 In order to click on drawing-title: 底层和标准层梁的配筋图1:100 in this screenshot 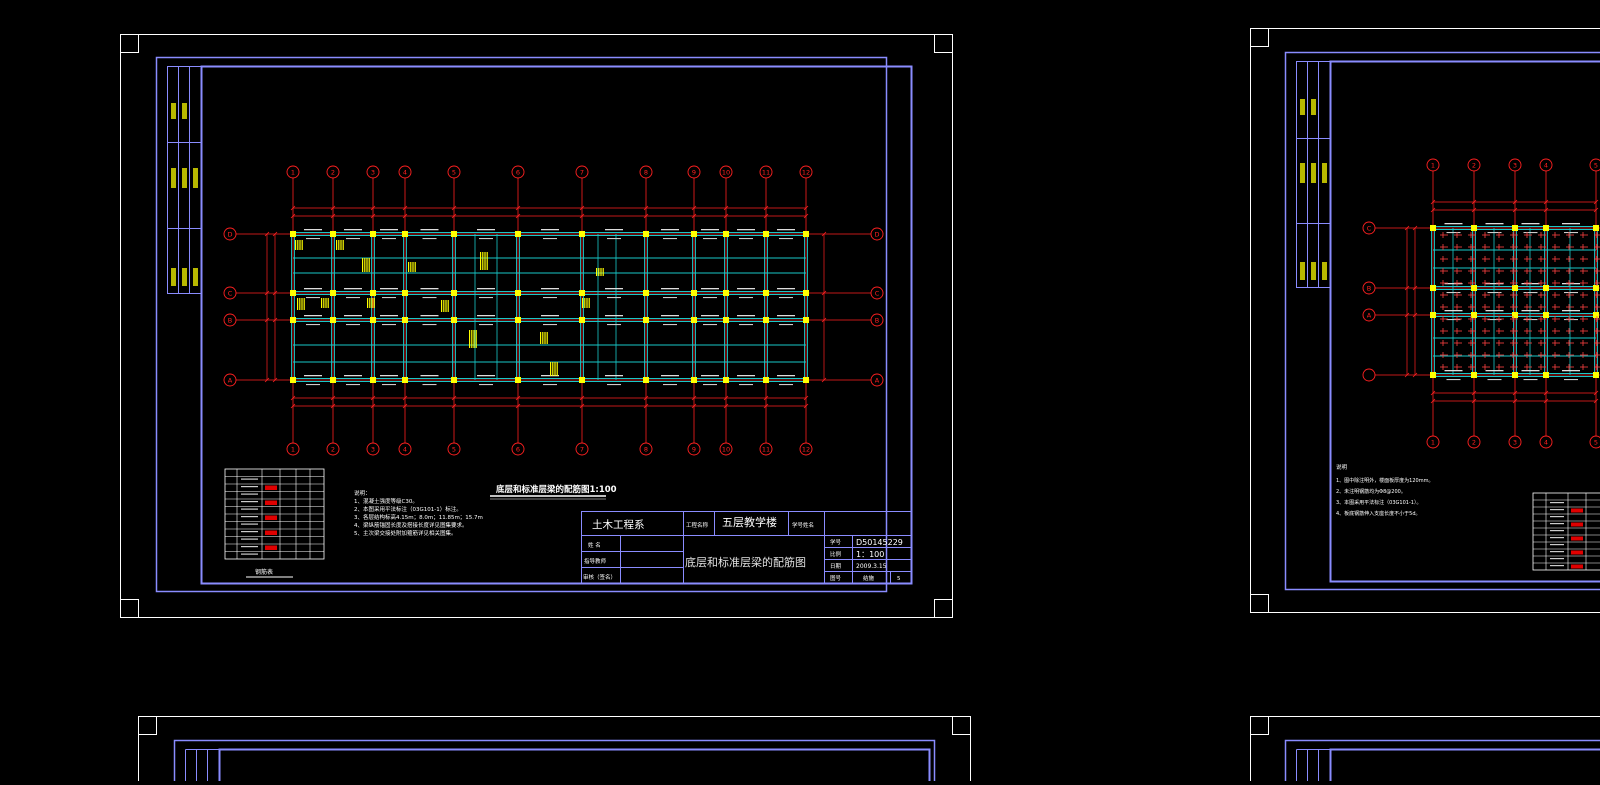, I will do `click(556, 489)`.